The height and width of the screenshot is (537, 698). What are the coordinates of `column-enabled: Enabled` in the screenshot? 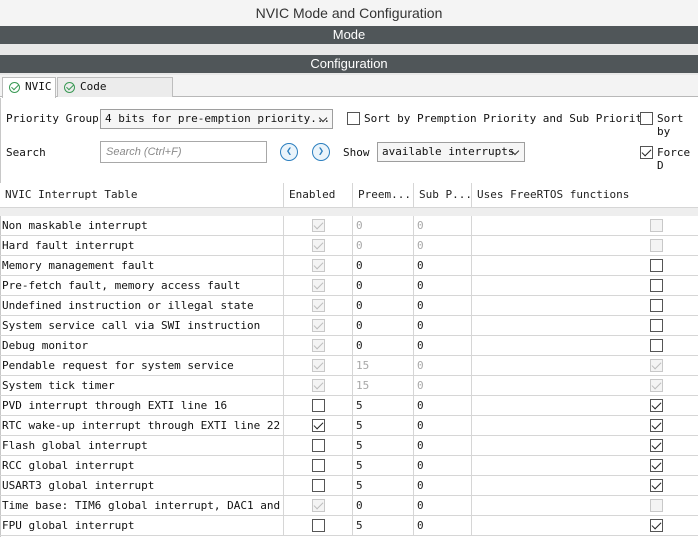 It's located at (318, 195).